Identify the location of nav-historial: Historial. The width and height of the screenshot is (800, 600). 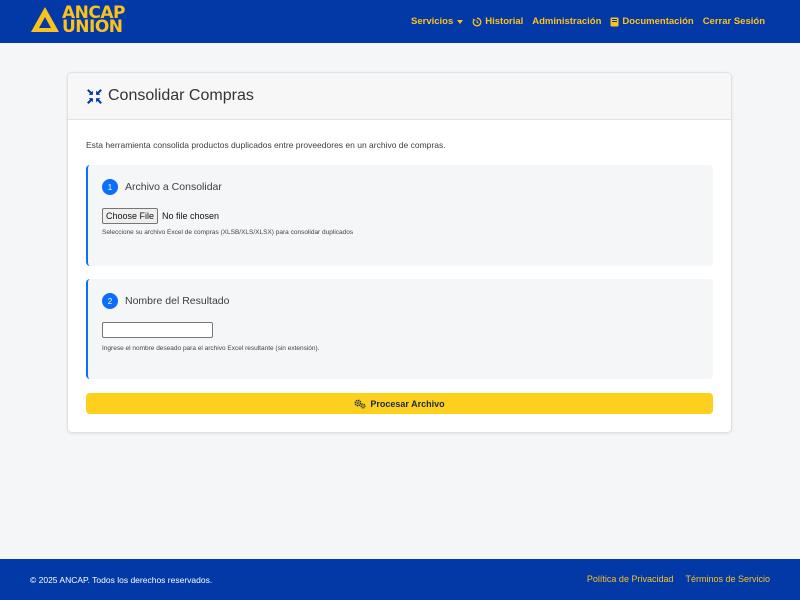
(497, 21).